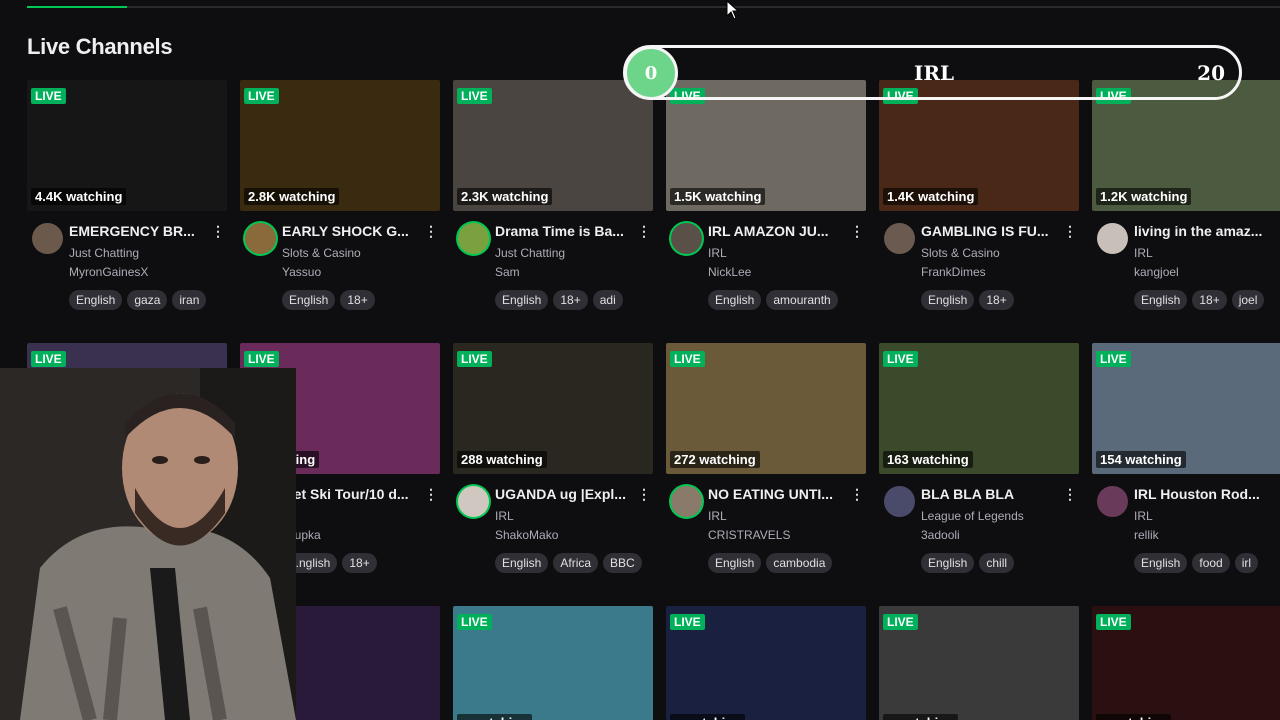 The image size is (1280, 720). What do you see at coordinates (749, 535) in the screenshot?
I see `streamer-name: CRISTRAVELS` at bounding box center [749, 535].